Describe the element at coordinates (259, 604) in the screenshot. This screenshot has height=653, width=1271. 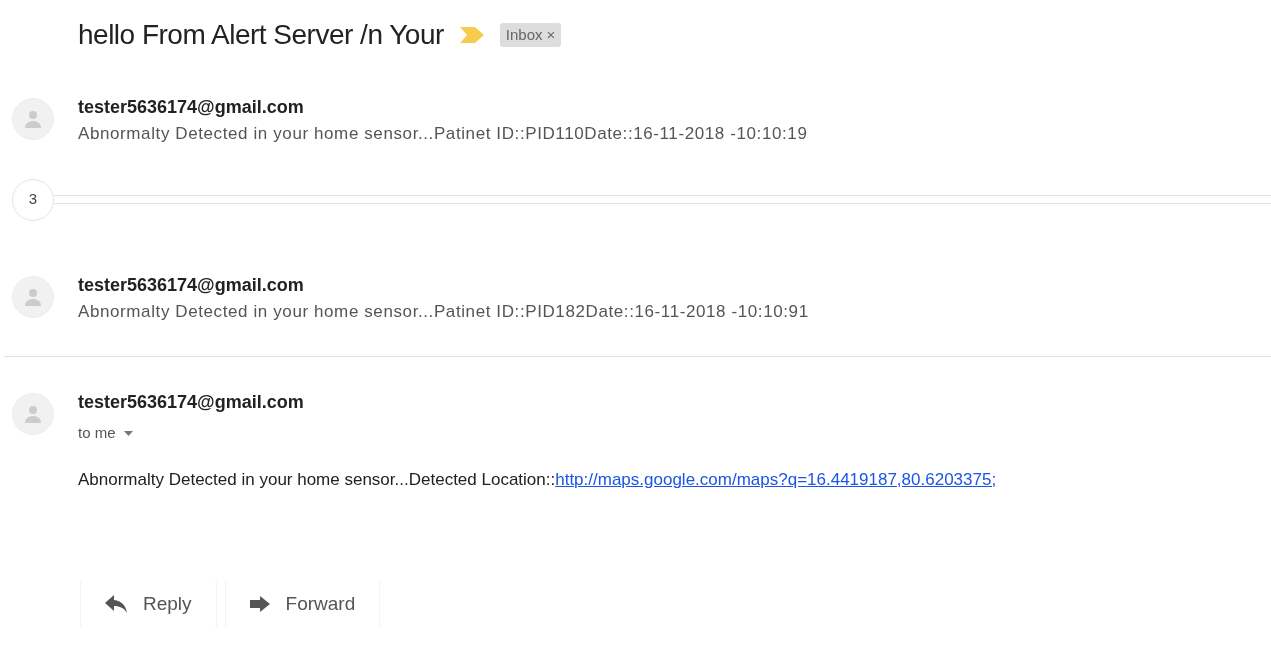
I see `forward-icon` at that location.